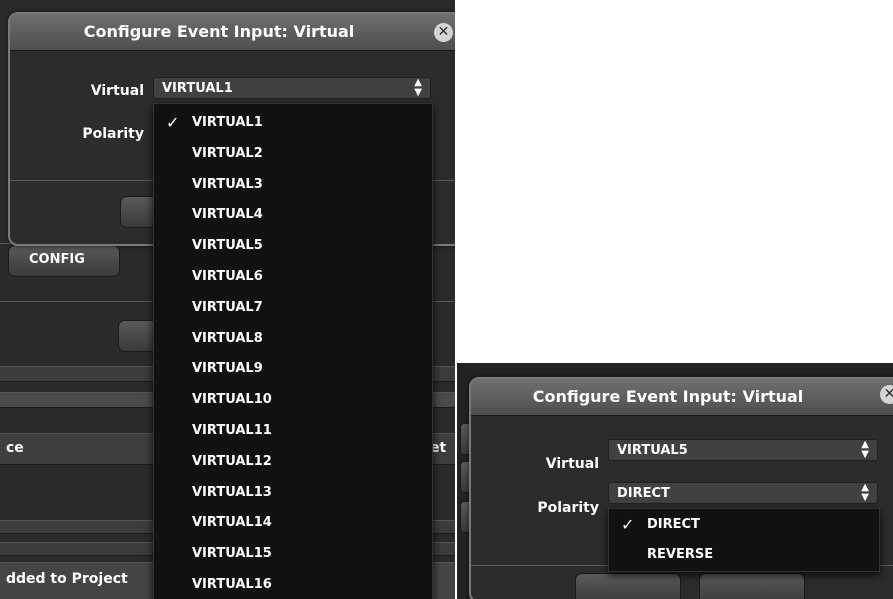  What do you see at coordinates (293, 215) in the screenshot?
I see `dropdown-option: VIRTUAL4` at bounding box center [293, 215].